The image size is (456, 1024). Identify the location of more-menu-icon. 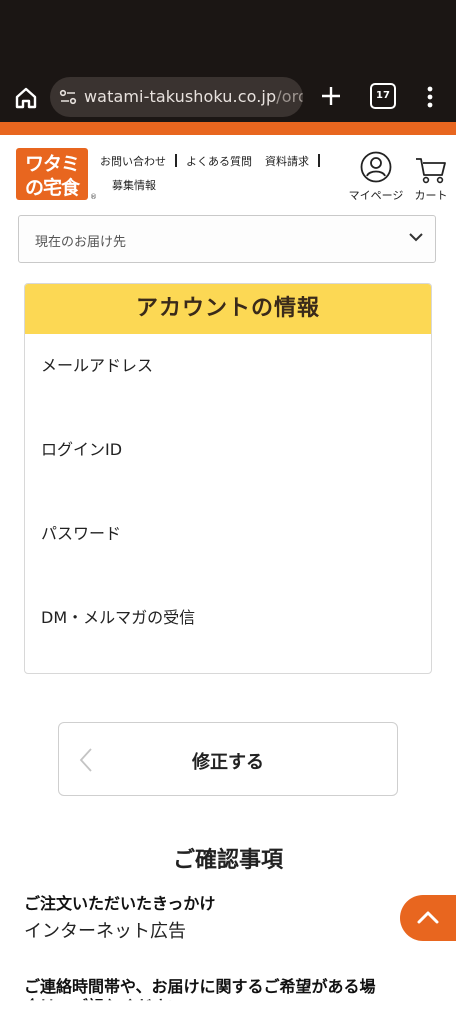
(430, 97).